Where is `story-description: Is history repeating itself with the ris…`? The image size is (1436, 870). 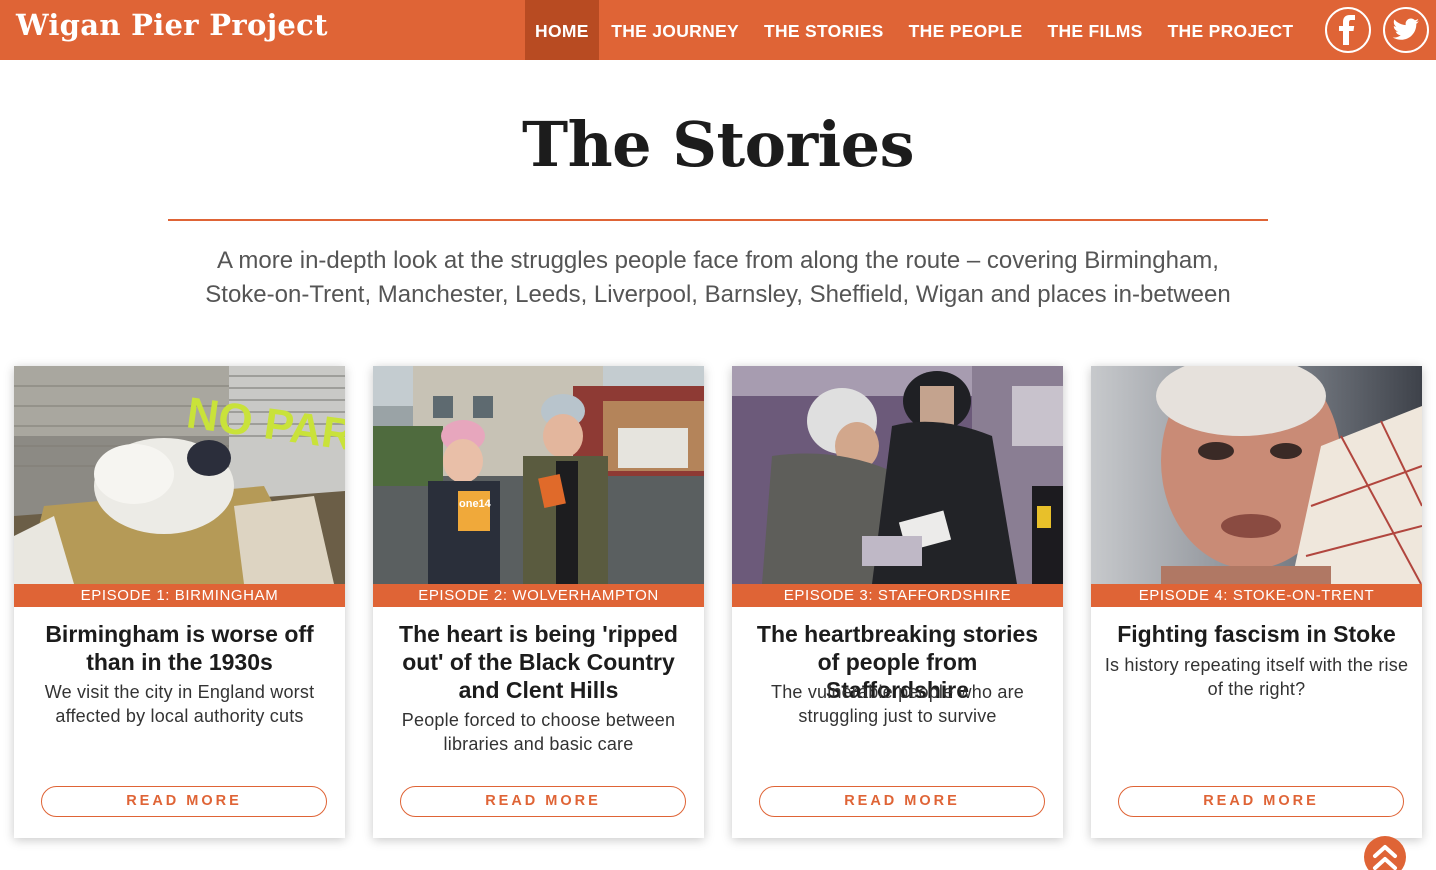
story-description: Is history repeating itself with the ris… is located at coordinates (1256, 677).